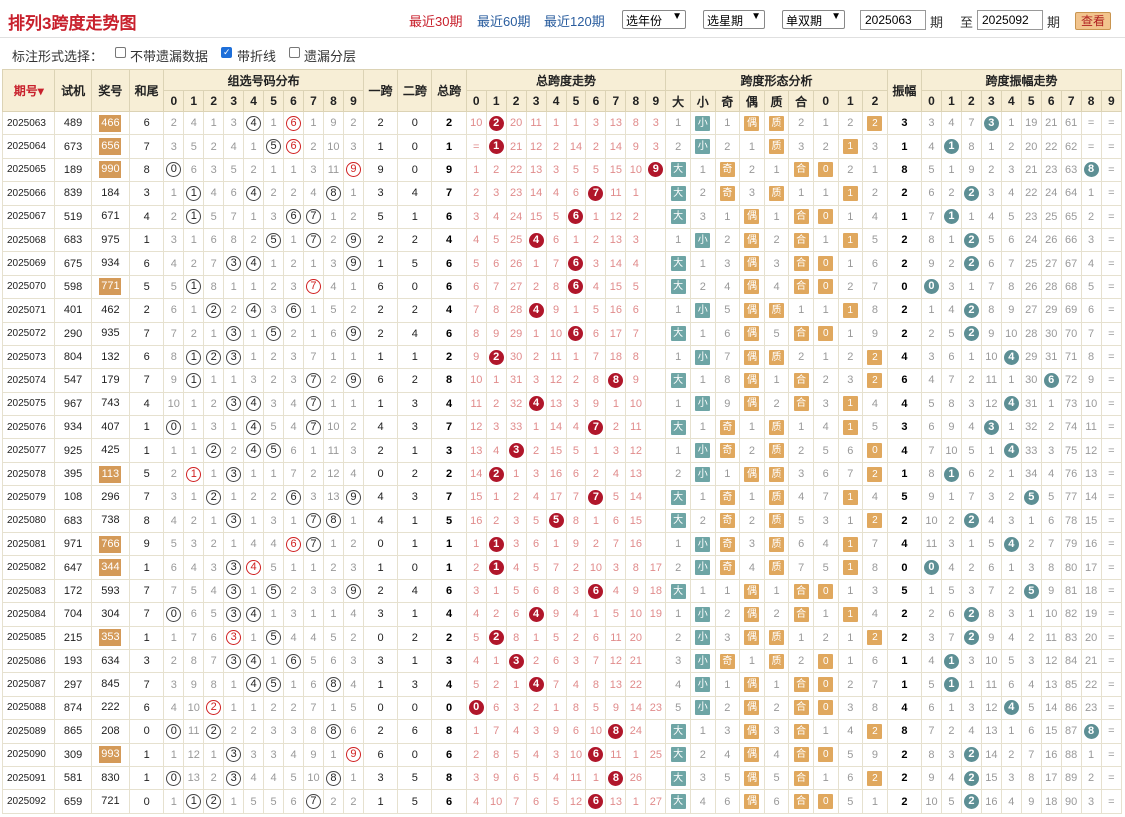  What do you see at coordinates (813, 19) in the screenshot?
I see `odd-even-select: 单双期 ▼` at bounding box center [813, 19].